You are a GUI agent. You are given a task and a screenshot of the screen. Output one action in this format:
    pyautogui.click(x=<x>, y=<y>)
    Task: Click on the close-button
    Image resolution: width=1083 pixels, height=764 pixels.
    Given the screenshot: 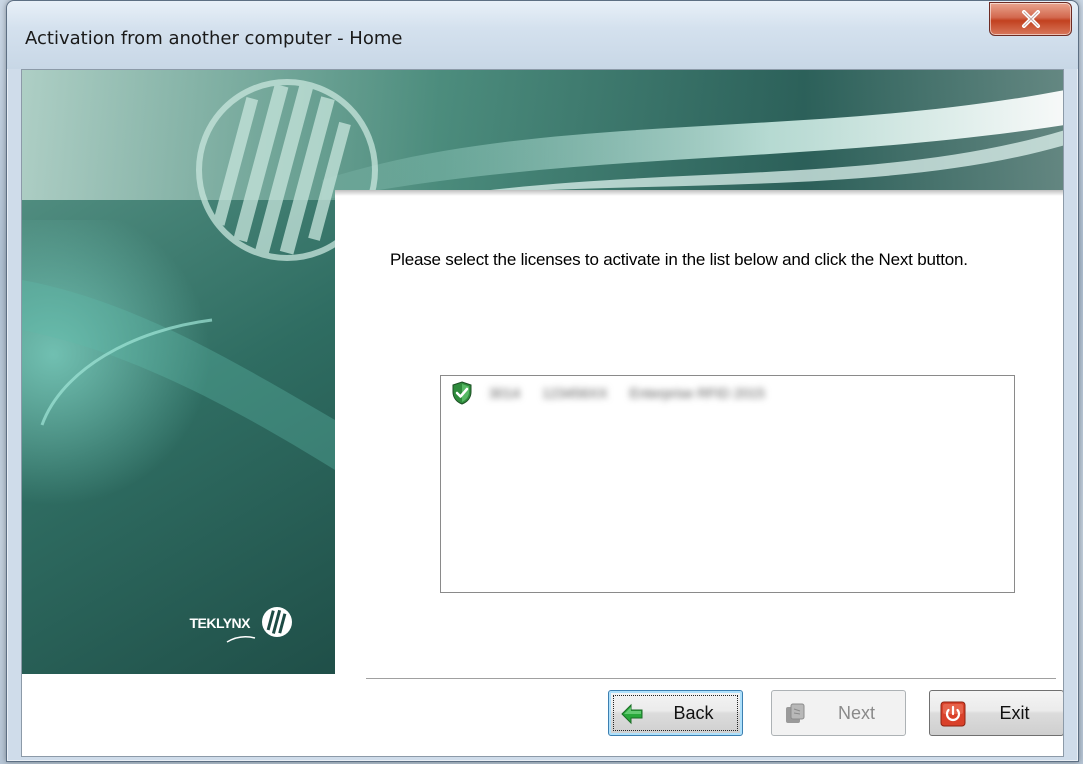 What is the action you would take?
    pyautogui.click(x=1030, y=19)
    